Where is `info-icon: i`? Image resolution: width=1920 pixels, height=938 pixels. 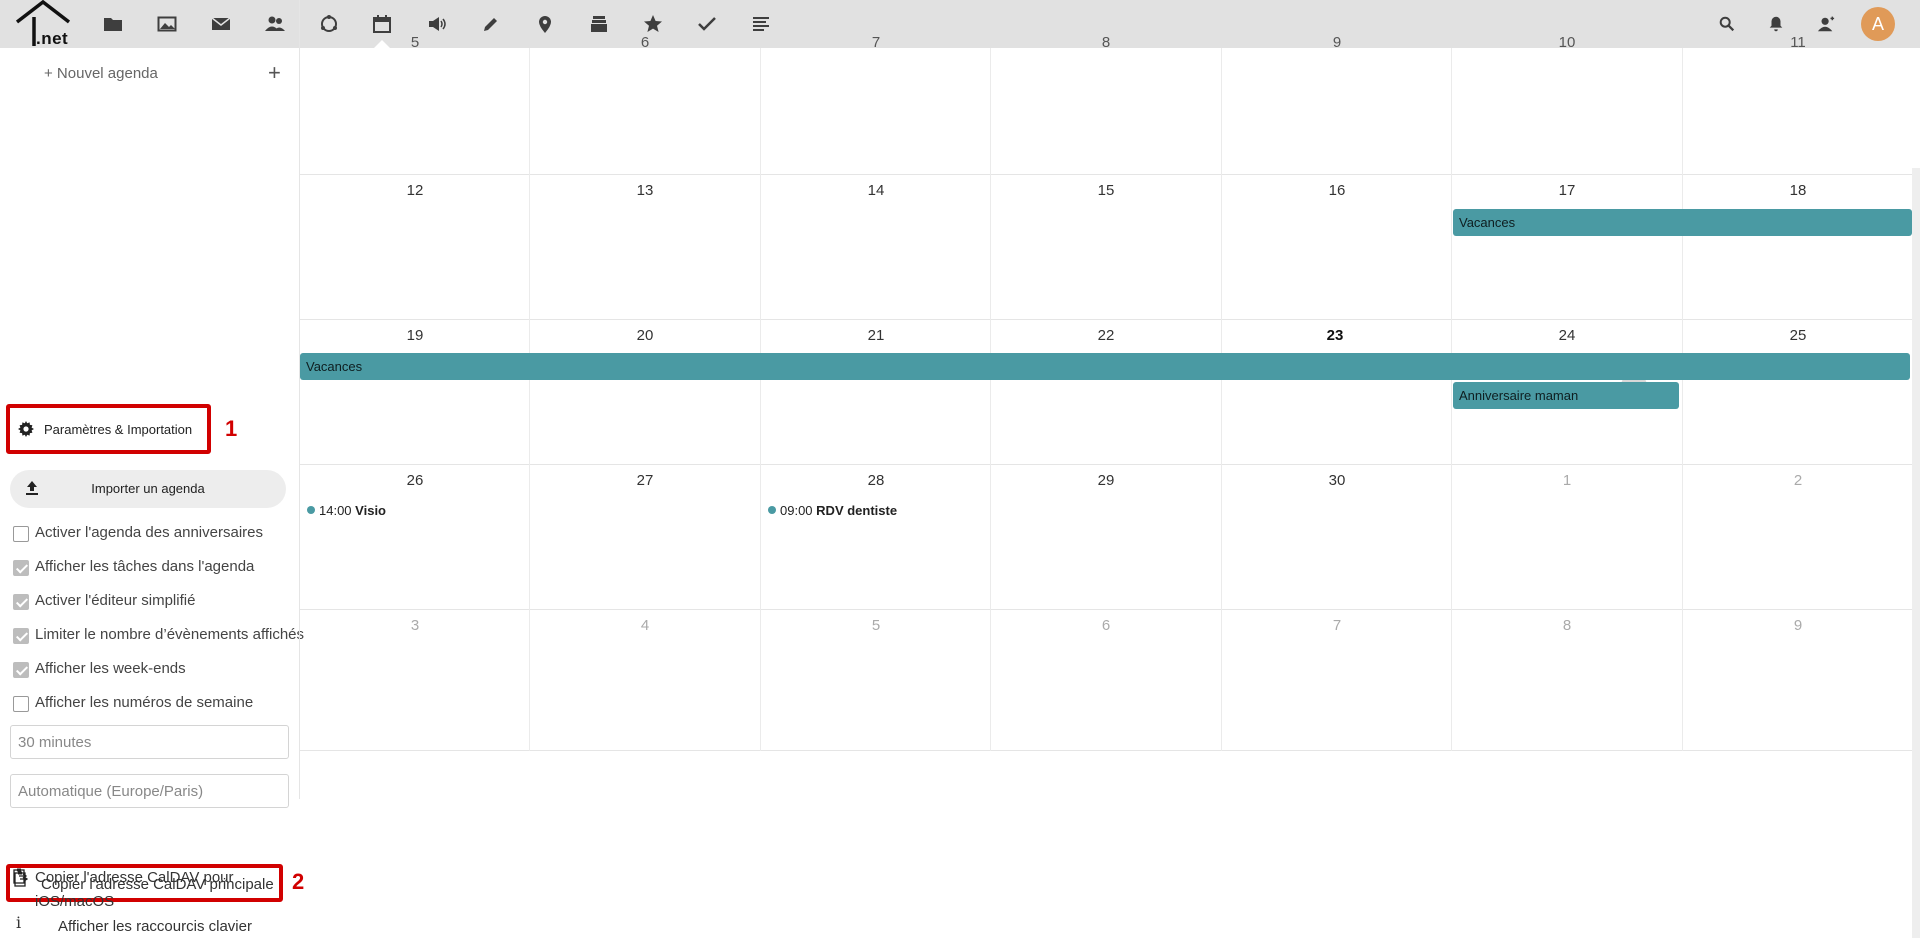 info-icon: i is located at coordinates (19, 922).